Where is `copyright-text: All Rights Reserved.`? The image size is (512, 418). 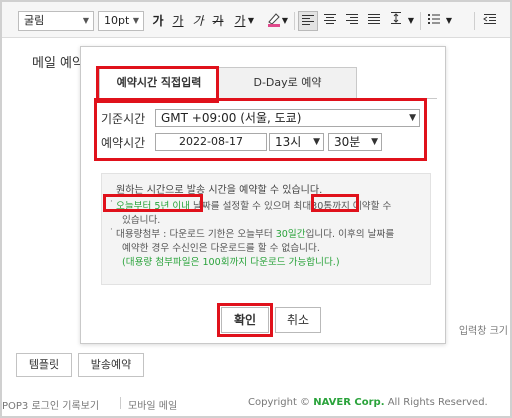
copyright-text: All Rights Reserved. is located at coordinates (436, 402).